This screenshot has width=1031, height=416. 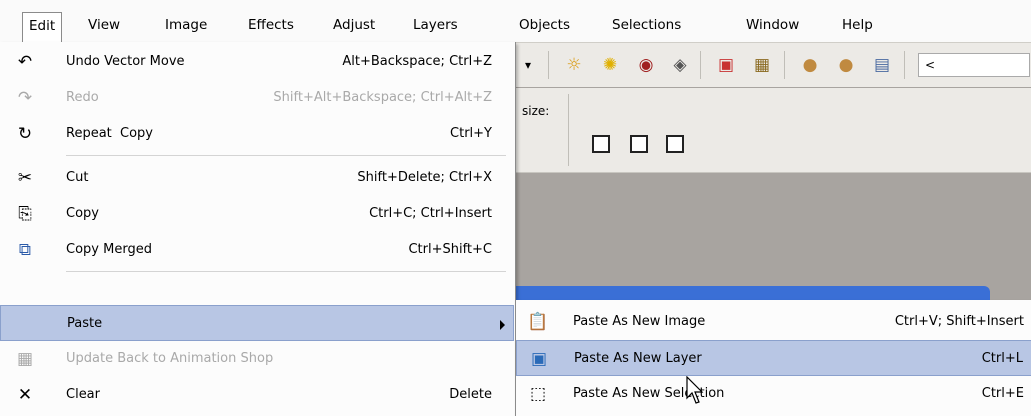 I want to click on cube-icon: ◈, so click(x=680, y=65).